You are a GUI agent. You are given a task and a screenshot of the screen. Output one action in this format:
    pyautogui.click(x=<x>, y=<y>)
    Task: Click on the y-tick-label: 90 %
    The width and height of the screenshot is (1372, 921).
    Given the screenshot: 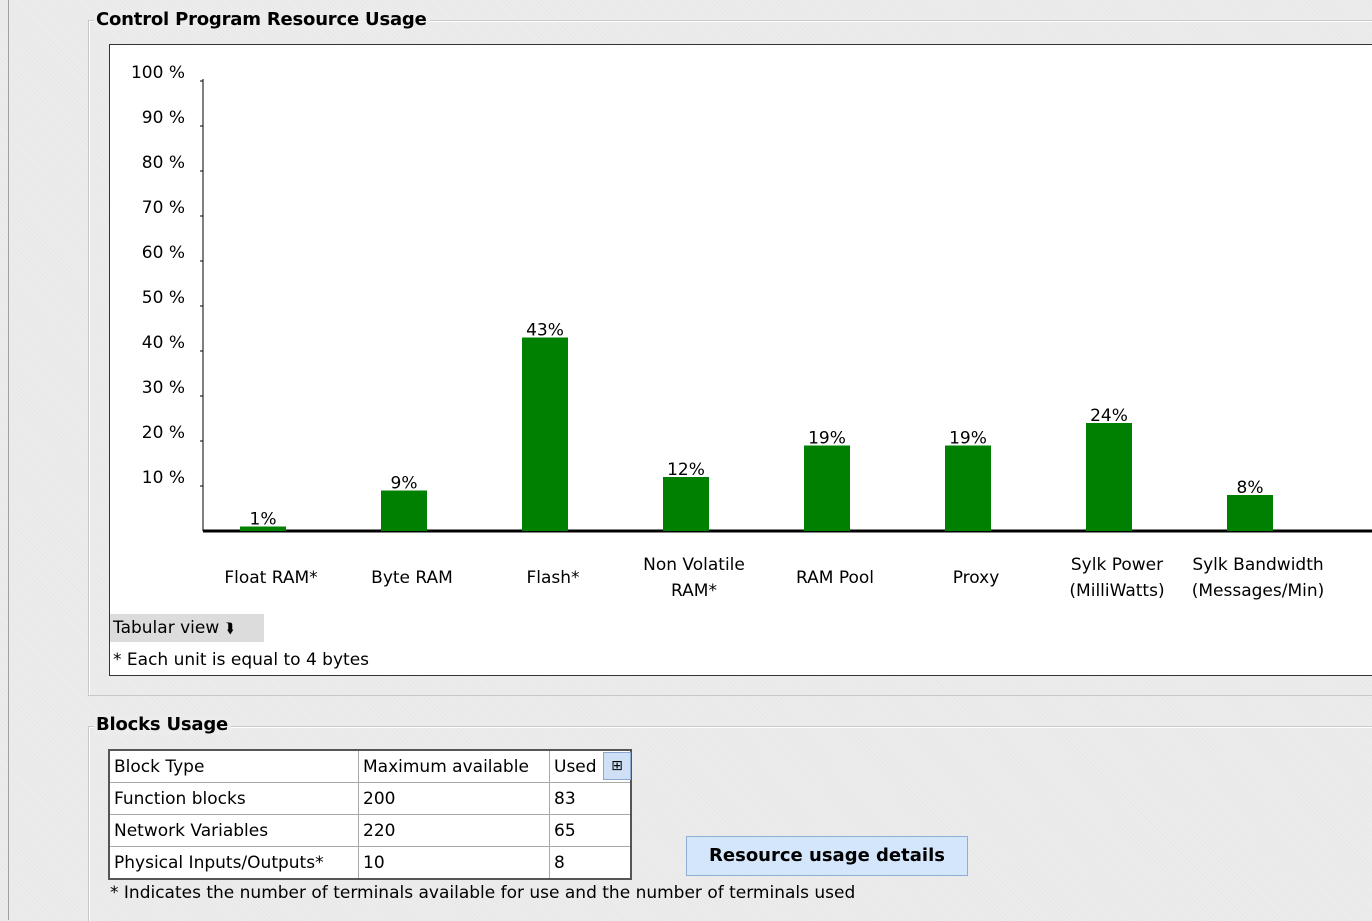 What is the action you would take?
    pyautogui.click(x=163, y=118)
    